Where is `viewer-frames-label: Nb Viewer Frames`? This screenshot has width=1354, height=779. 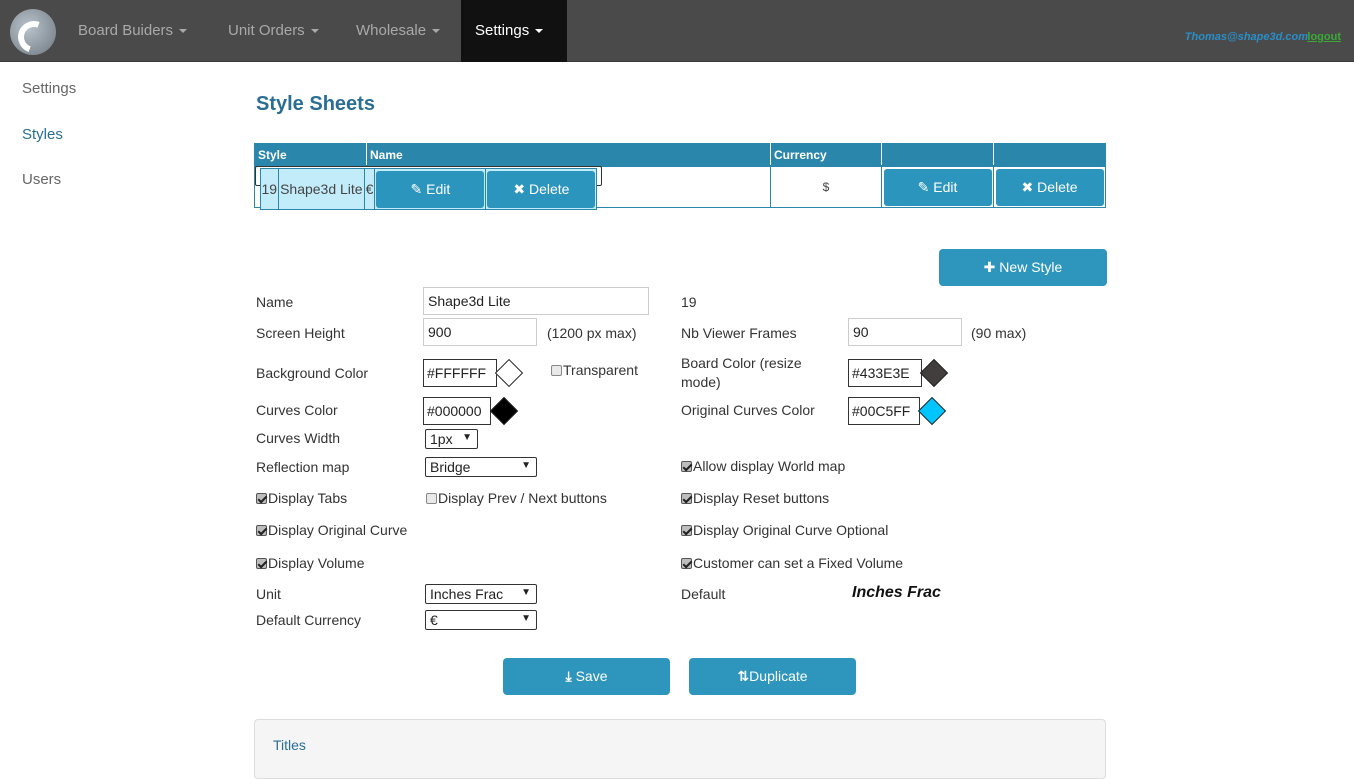
viewer-frames-label: Nb Viewer Frames is located at coordinates (739, 333).